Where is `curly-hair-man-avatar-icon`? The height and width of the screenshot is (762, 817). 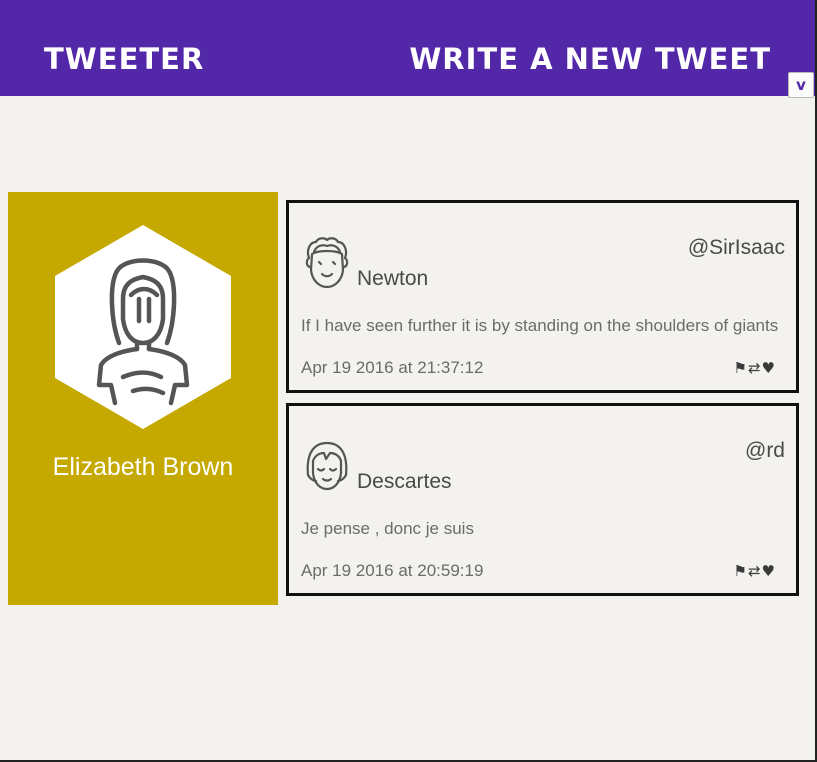
curly-hair-man-avatar-icon is located at coordinates (327, 263).